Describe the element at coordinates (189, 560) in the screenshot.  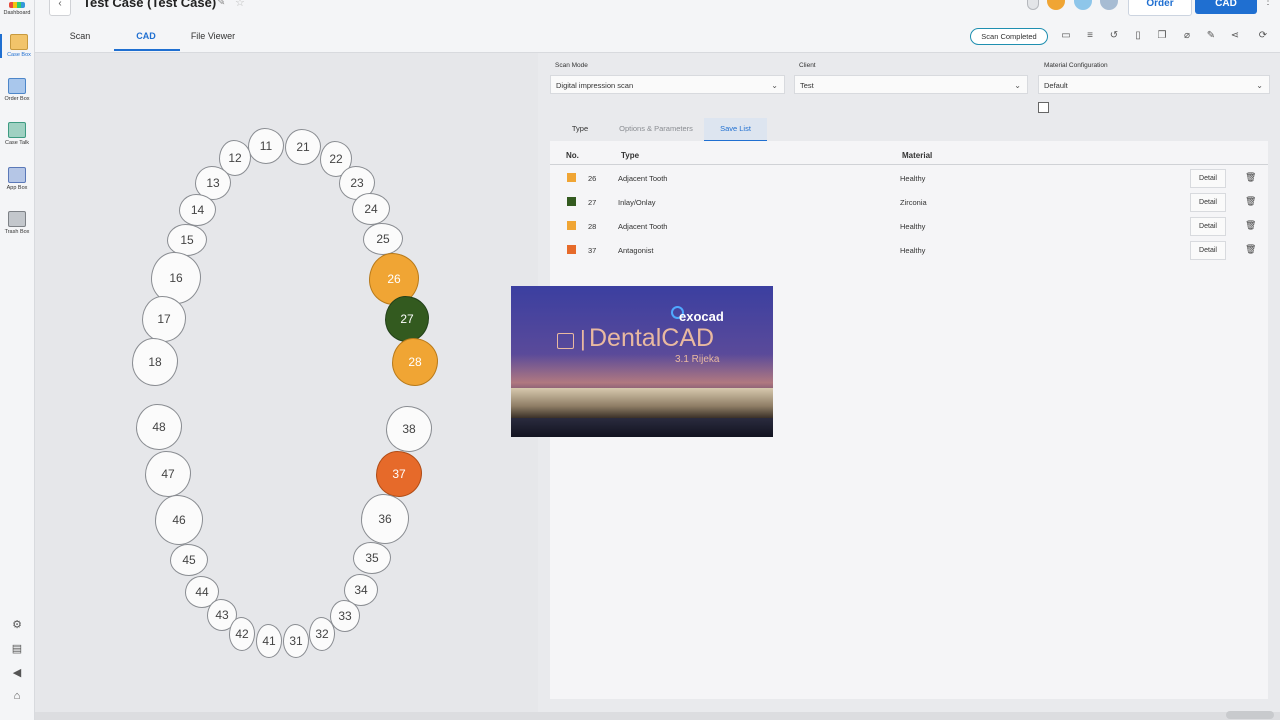
I see `tooth-45: 45` at that location.